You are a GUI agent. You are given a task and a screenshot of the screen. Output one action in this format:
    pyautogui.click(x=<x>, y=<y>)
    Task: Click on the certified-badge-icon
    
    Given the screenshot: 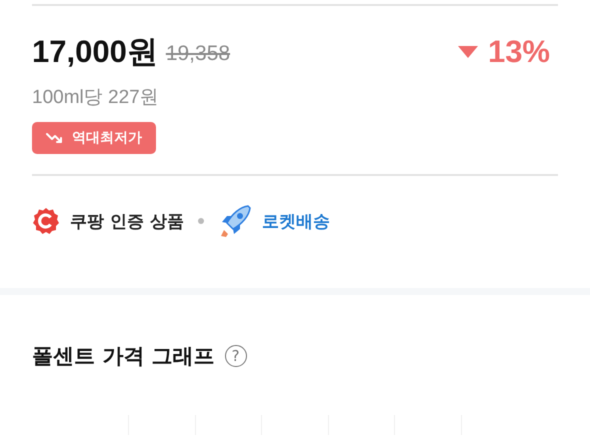 What is the action you would take?
    pyautogui.click(x=46, y=221)
    